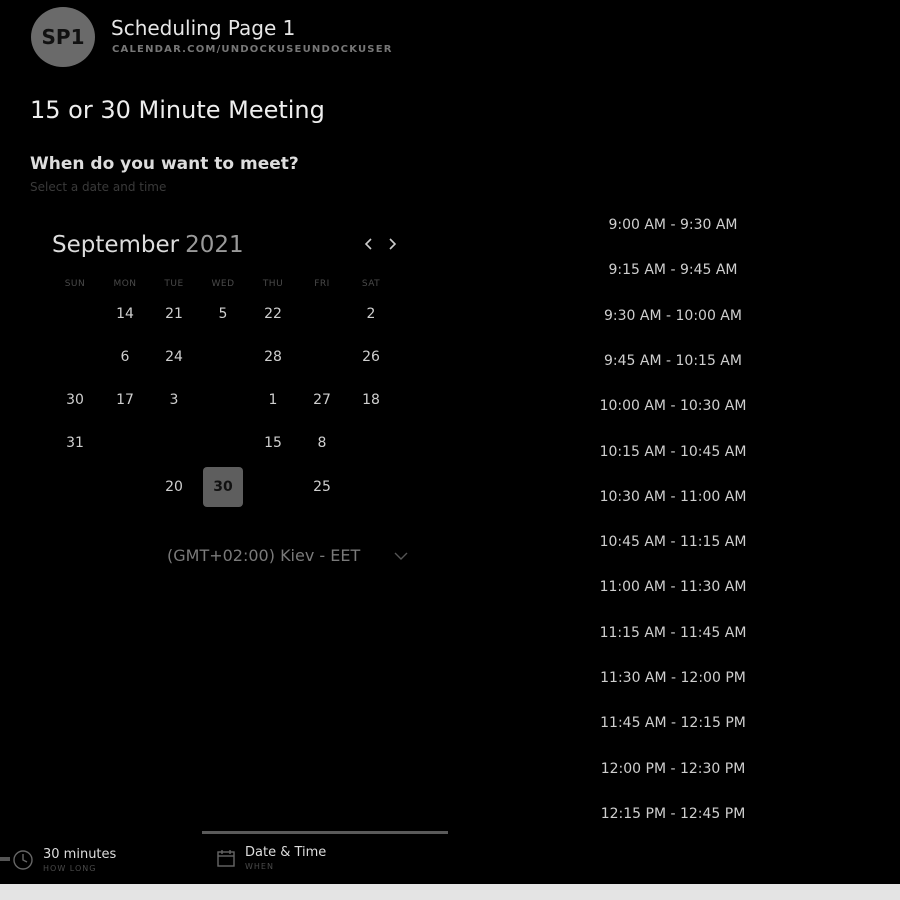 Image resolution: width=900 pixels, height=900 pixels. What do you see at coordinates (63, 37) in the screenshot?
I see `avatar: SP1` at bounding box center [63, 37].